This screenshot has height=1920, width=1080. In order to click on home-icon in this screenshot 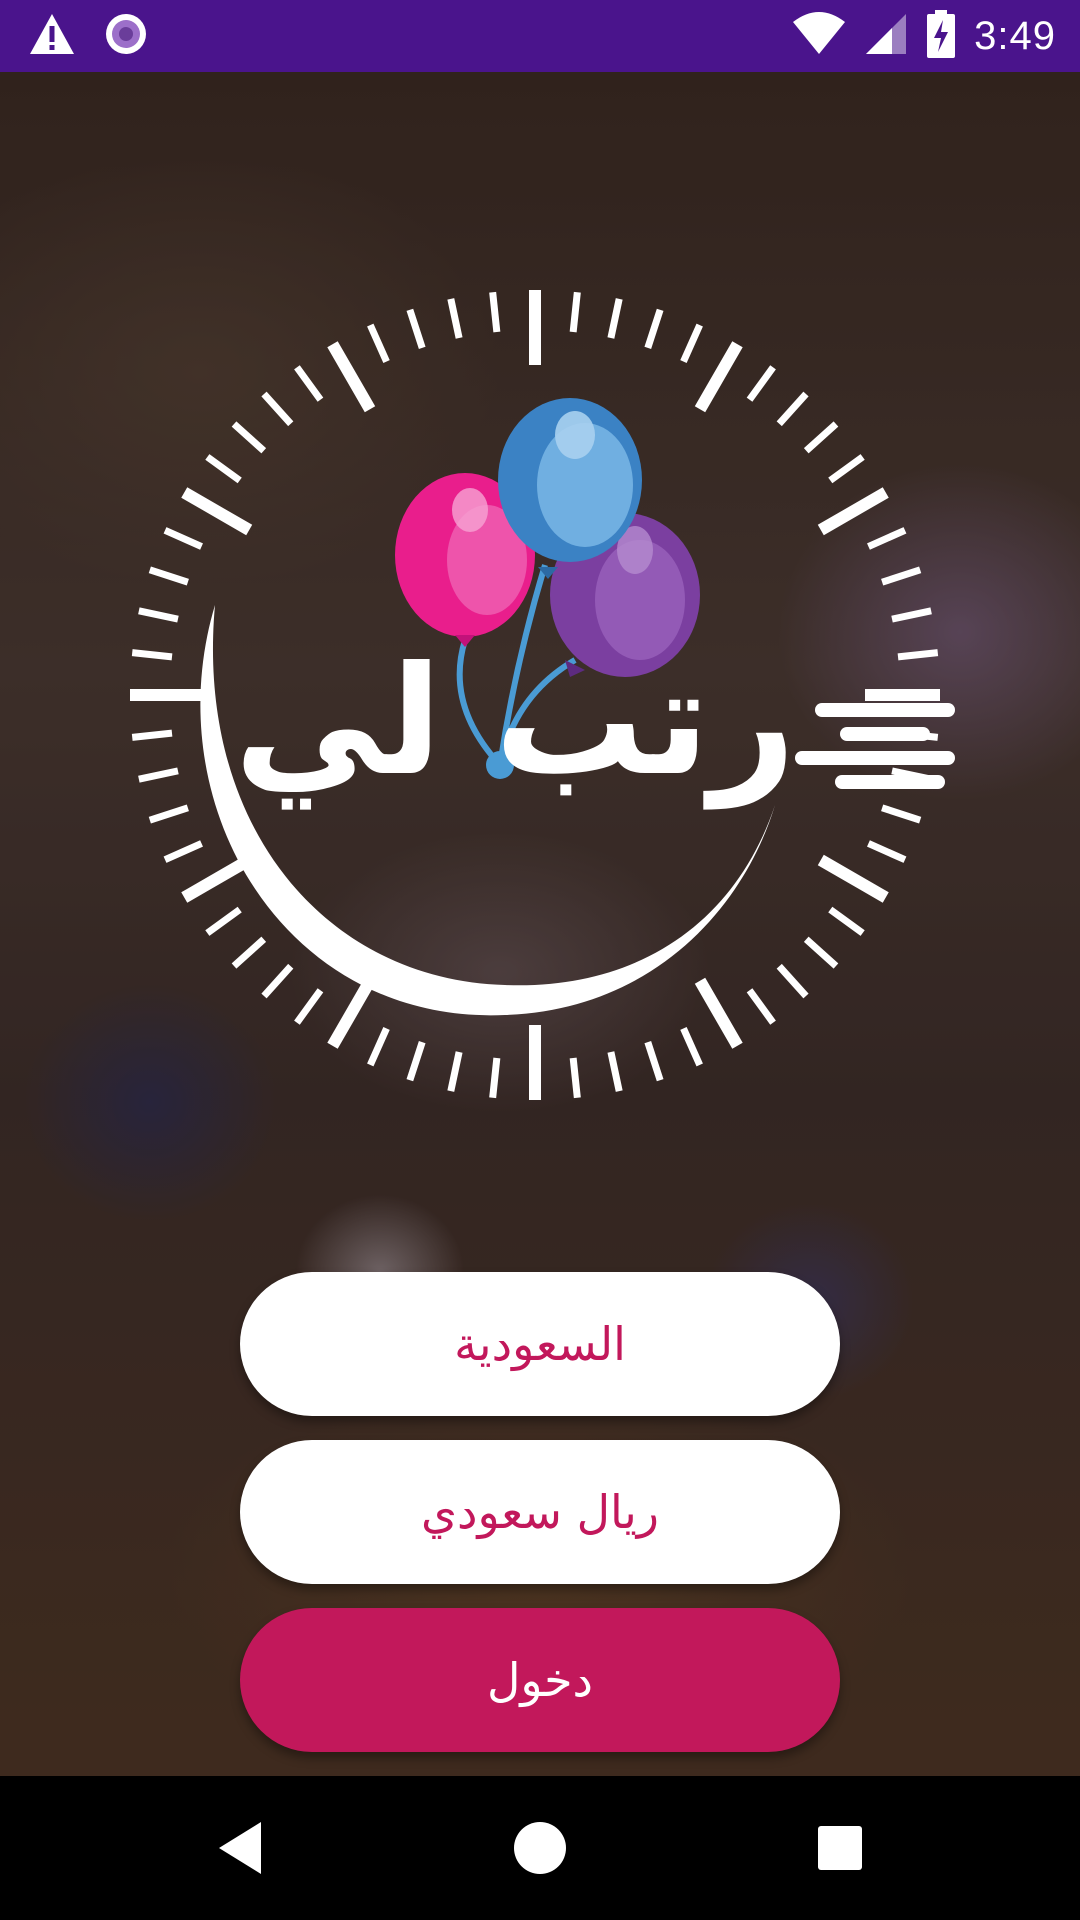, I will do `click(540, 1848)`.